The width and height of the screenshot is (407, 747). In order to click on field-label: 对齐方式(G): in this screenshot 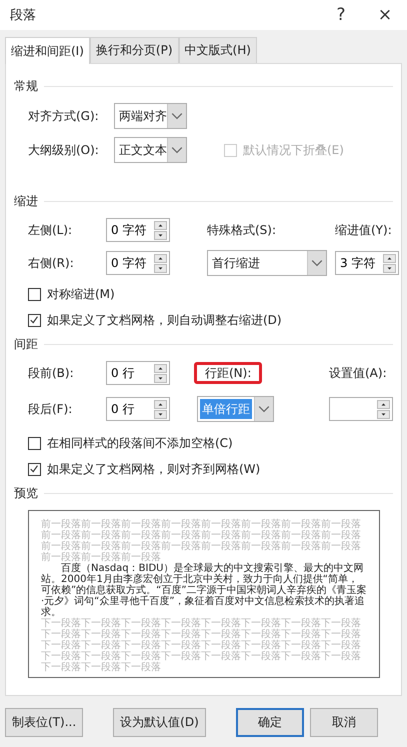, I will do `click(64, 116)`.